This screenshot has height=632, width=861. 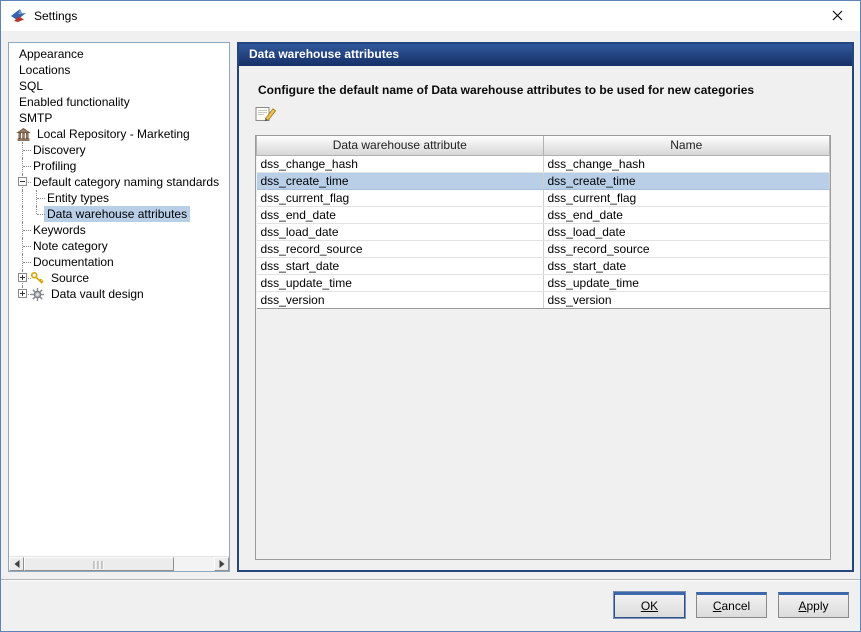 I want to click on table-row: dss_end_date dss_end_date, so click(x=543, y=215).